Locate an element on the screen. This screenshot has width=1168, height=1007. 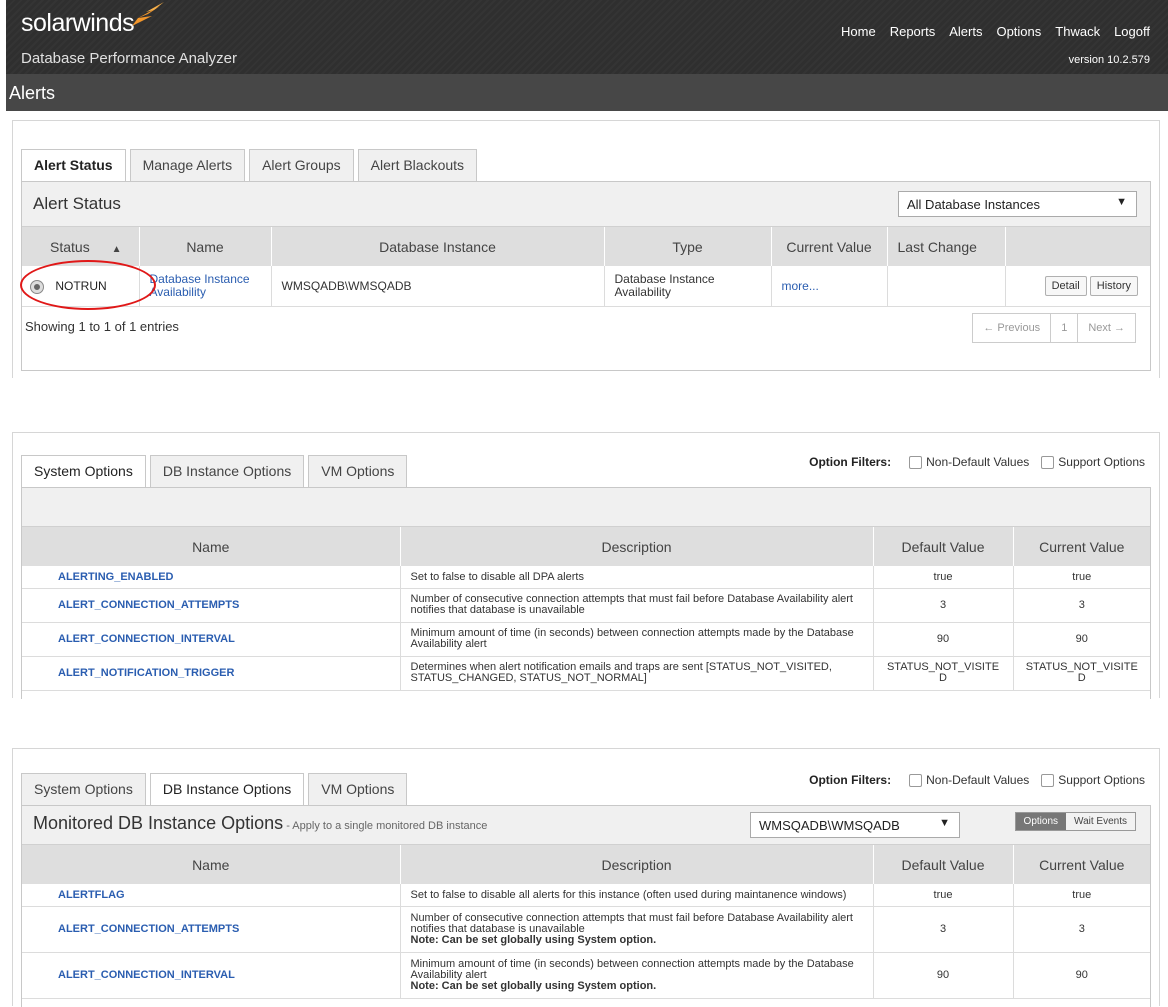
option-name-link: ALERTING_ENABLED is located at coordinates (211, 577).